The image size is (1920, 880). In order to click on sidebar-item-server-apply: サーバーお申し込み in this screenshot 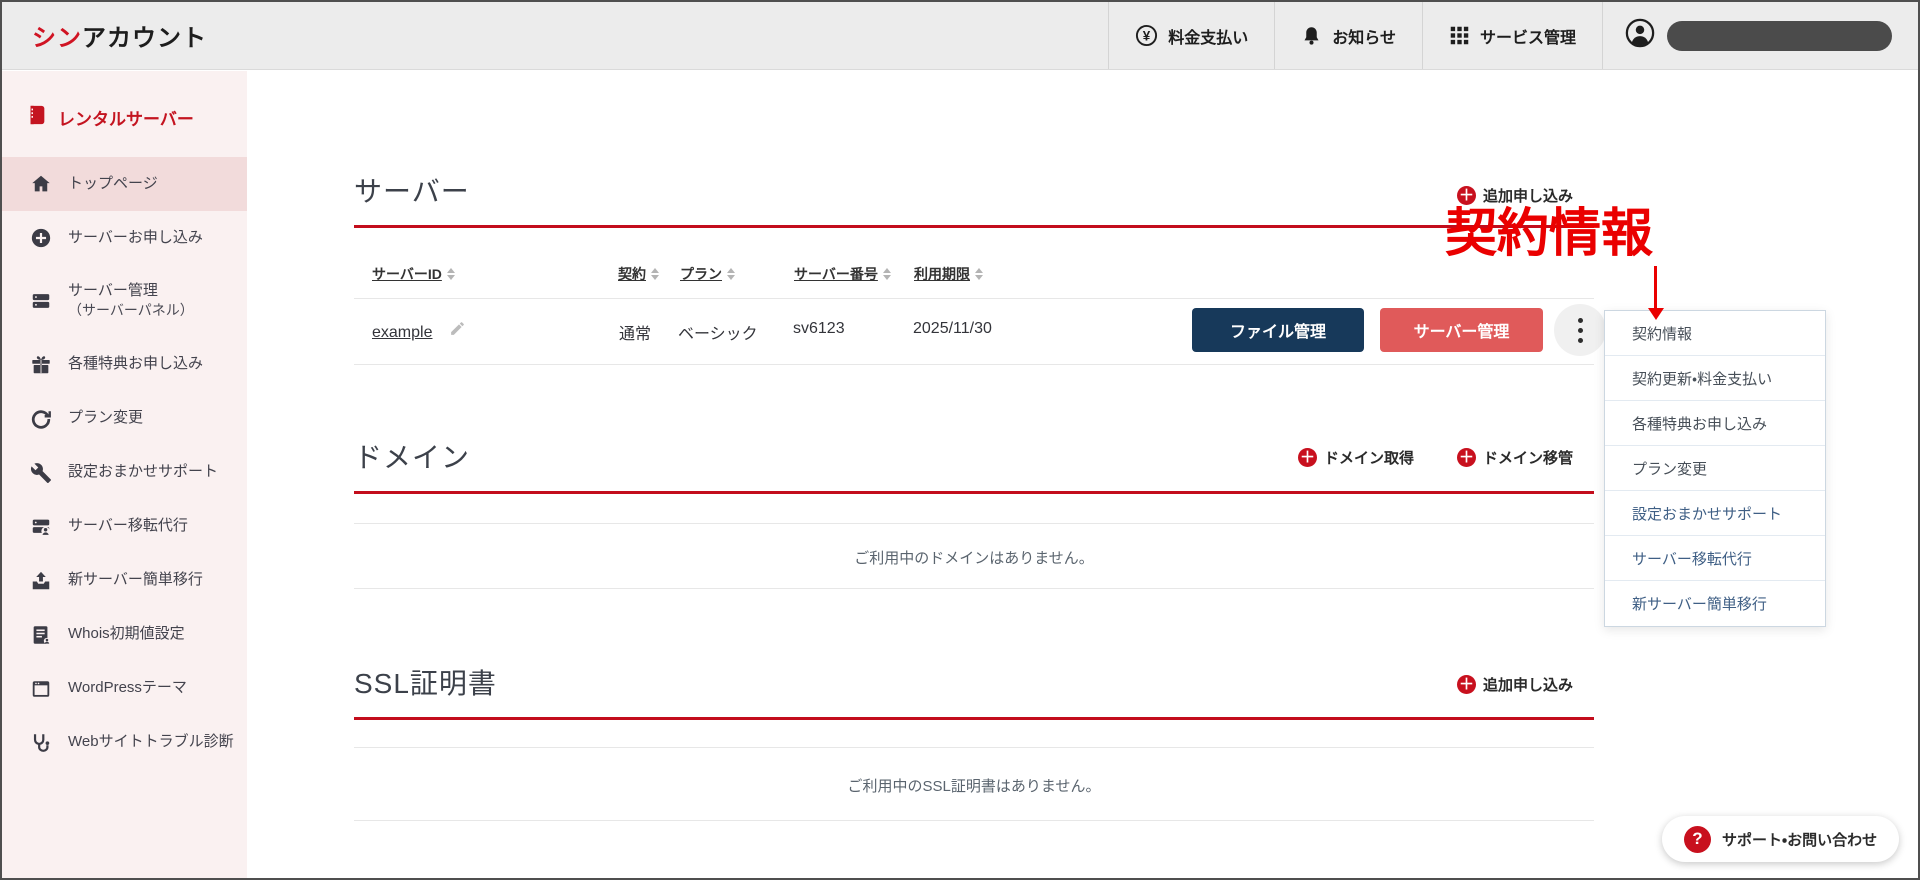, I will do `click(124, 238)`.